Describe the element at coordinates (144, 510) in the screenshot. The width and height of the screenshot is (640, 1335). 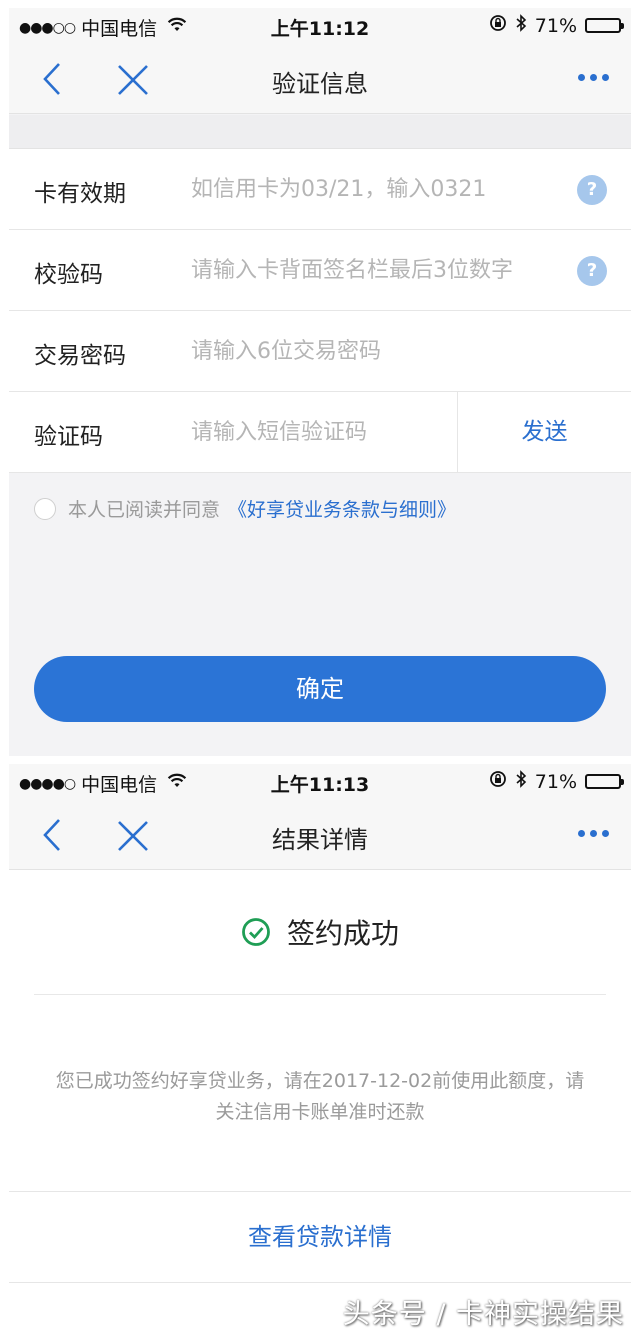
I see `agreement-text: 本人已阅读并同意` at that location.